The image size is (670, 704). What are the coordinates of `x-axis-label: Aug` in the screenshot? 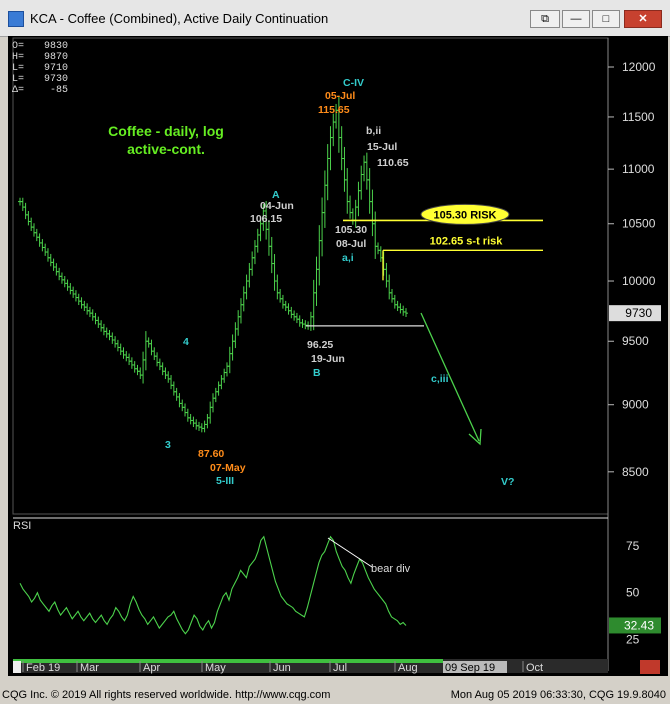 It's located at (408, 668).